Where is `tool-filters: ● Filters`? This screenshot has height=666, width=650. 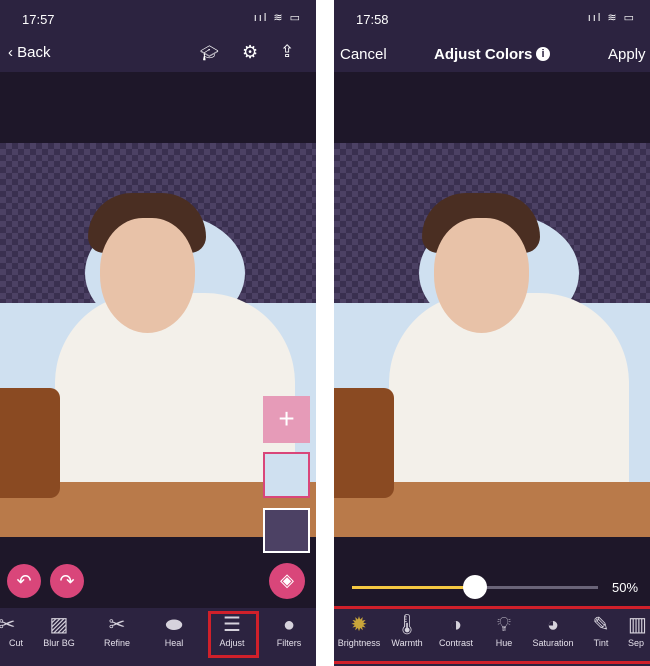
tool-filters: ● Filters is located at coordinates (289, 630).